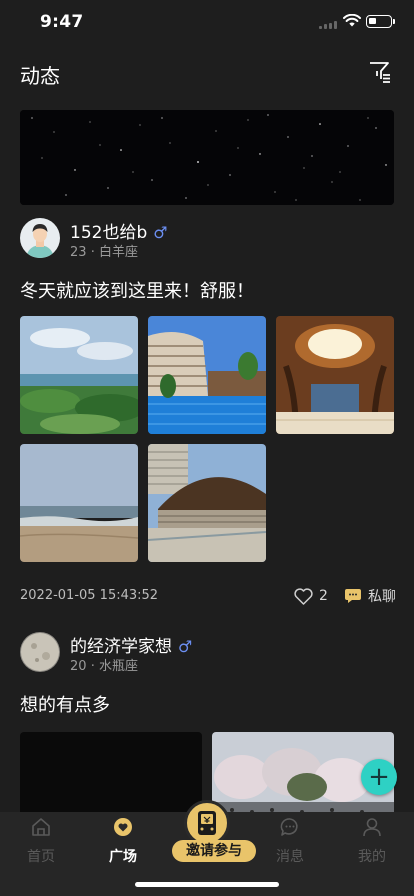 This screenshot has width=414, height=896. I want to click on chat-bubble-icon, so click(353, 596).